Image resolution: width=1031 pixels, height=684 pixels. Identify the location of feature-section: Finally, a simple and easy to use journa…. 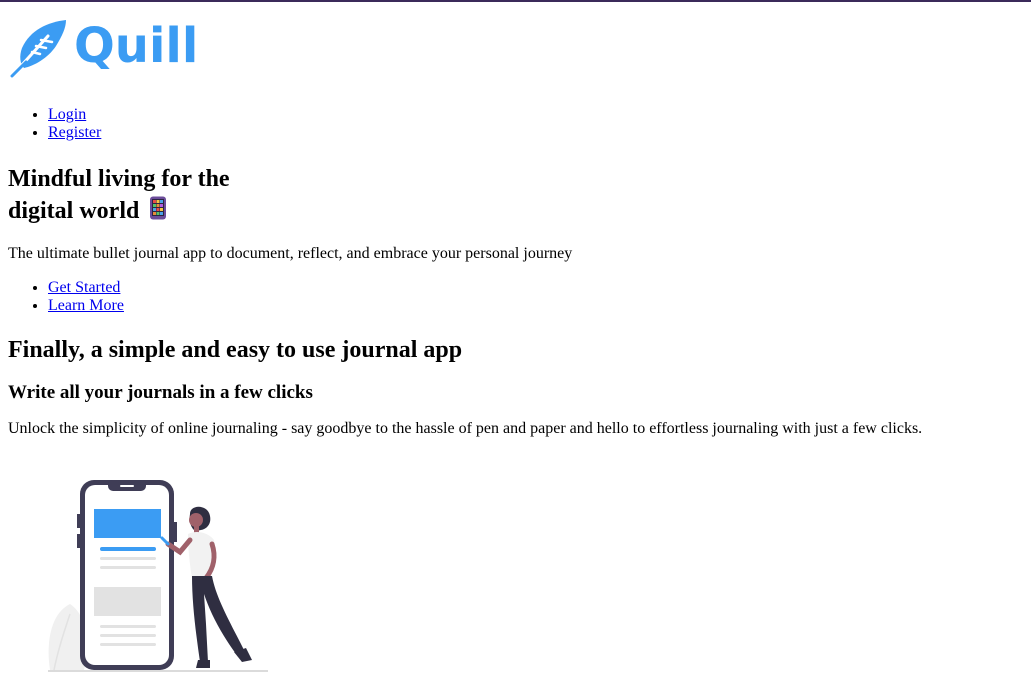
(515, 387).